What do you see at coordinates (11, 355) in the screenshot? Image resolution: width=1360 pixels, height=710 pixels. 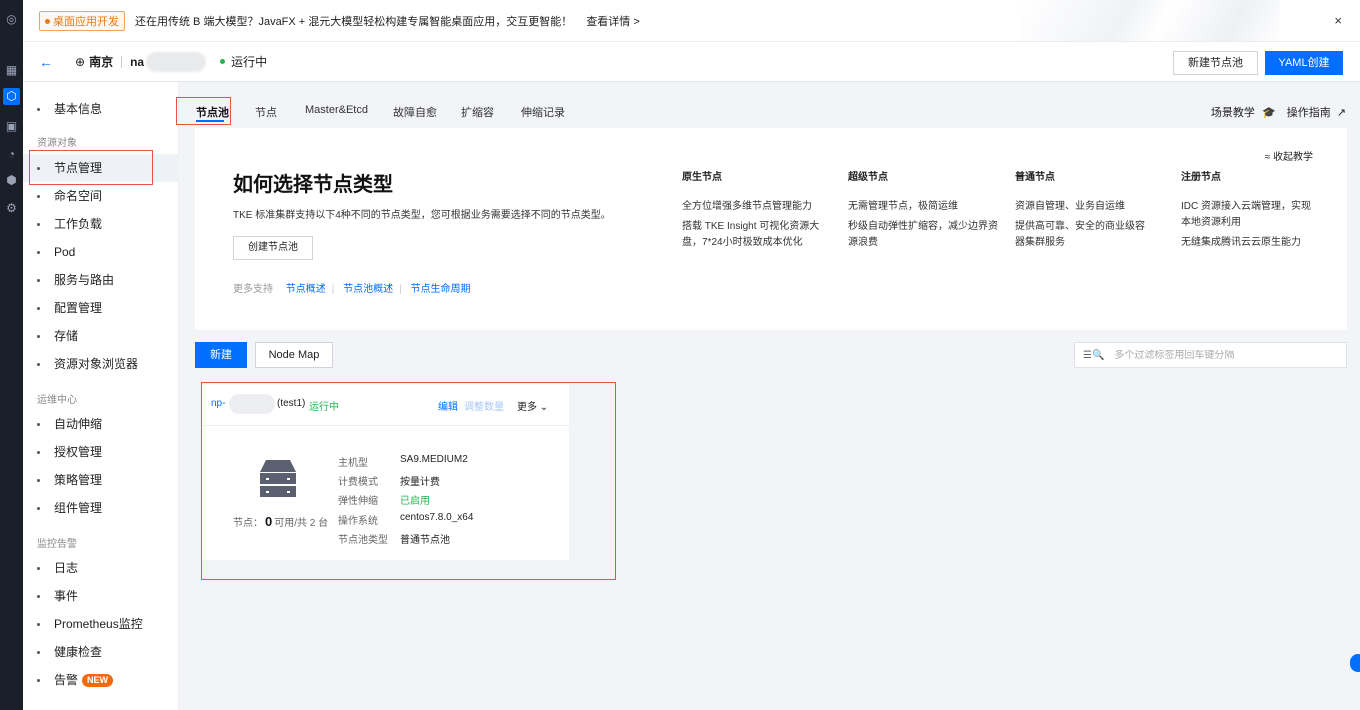 I see `left-rail: ◎ ▦ ⬡ ▣ ◔ ⬢ ⚙` at bounding box center [11, 355].